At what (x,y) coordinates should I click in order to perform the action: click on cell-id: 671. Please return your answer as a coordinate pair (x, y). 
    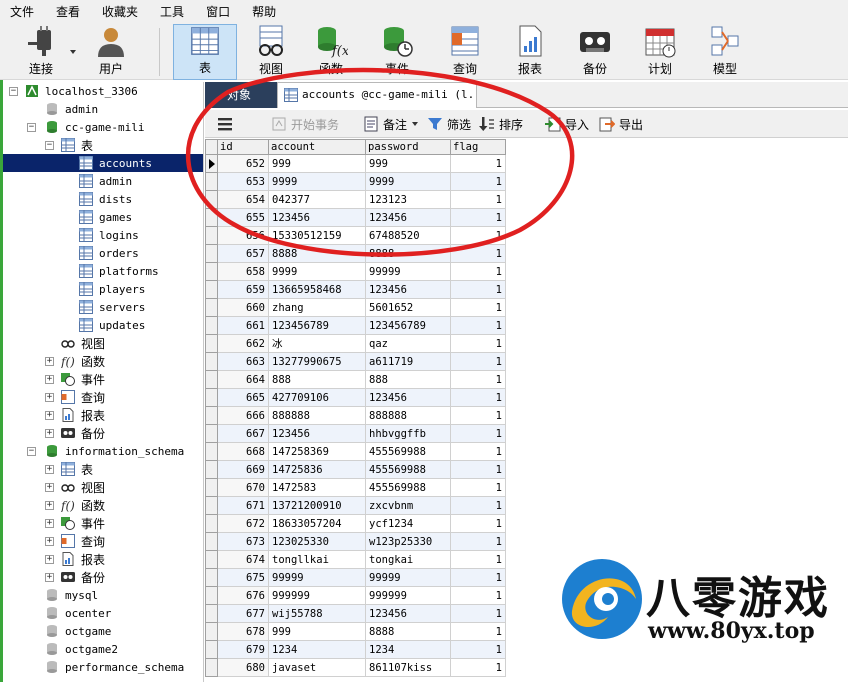
    Looking at the image, I should click on (243, 505).